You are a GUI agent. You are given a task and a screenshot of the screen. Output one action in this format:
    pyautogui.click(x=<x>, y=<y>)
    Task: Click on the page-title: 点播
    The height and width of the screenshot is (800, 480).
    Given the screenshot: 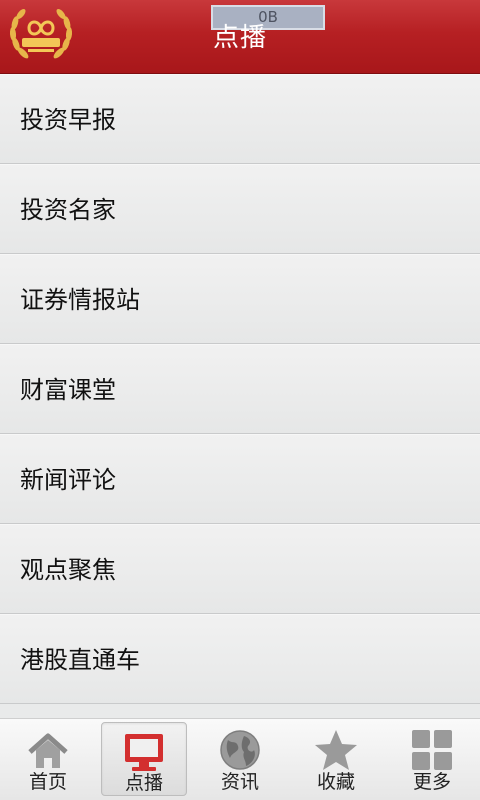 What is the action you would take?
    pyautogui.click(x=239, y=38)
    